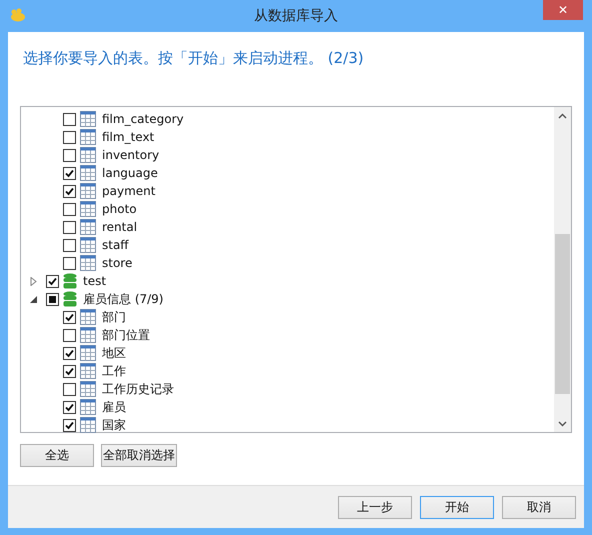 Image resolution: width=592 pixels, height=535 pixels. What do you see at coordinates (33, 299) in the screenshot?
I see `collapse-icon` at bounding box center [33, 299].